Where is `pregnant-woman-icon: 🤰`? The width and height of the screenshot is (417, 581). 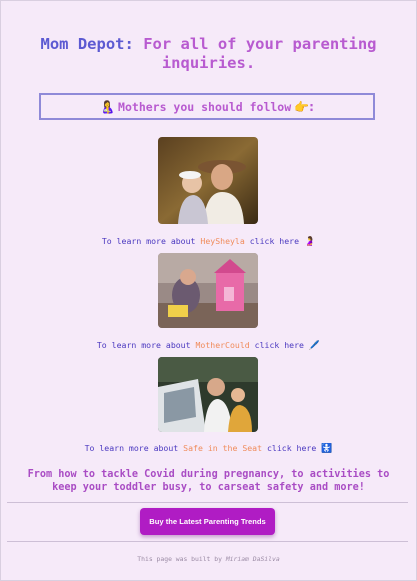
pregnant-woman-icon: 🤰 is located at coordinates (309, 242).